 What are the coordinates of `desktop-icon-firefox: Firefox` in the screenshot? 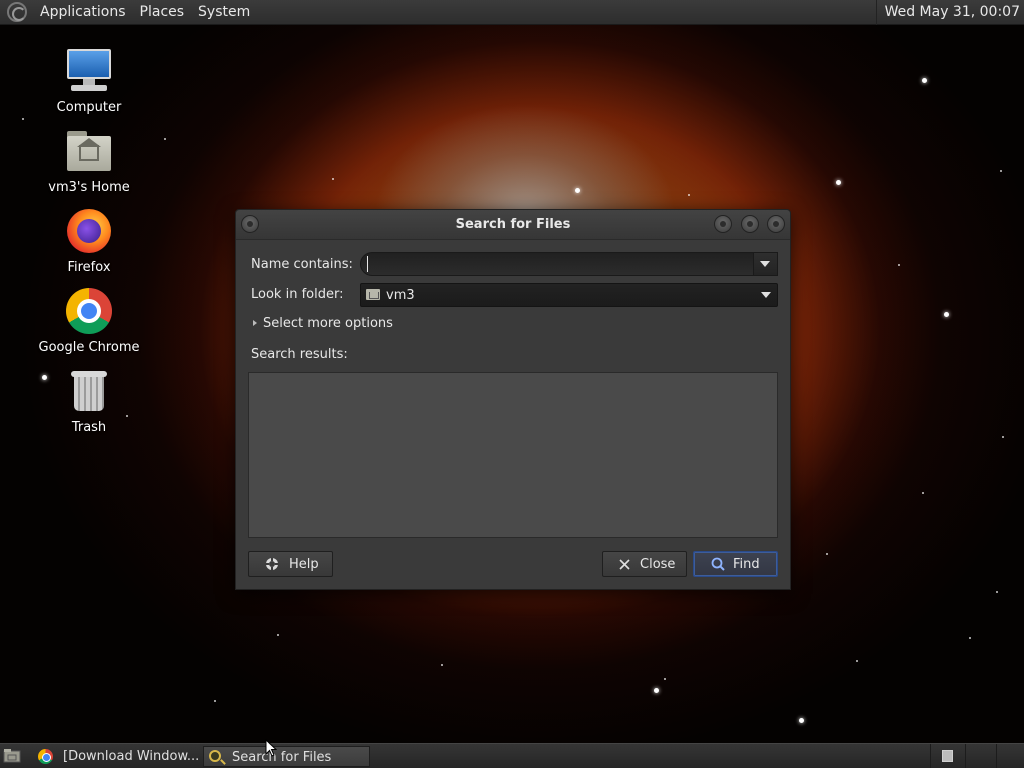 It's located at (89, 240).